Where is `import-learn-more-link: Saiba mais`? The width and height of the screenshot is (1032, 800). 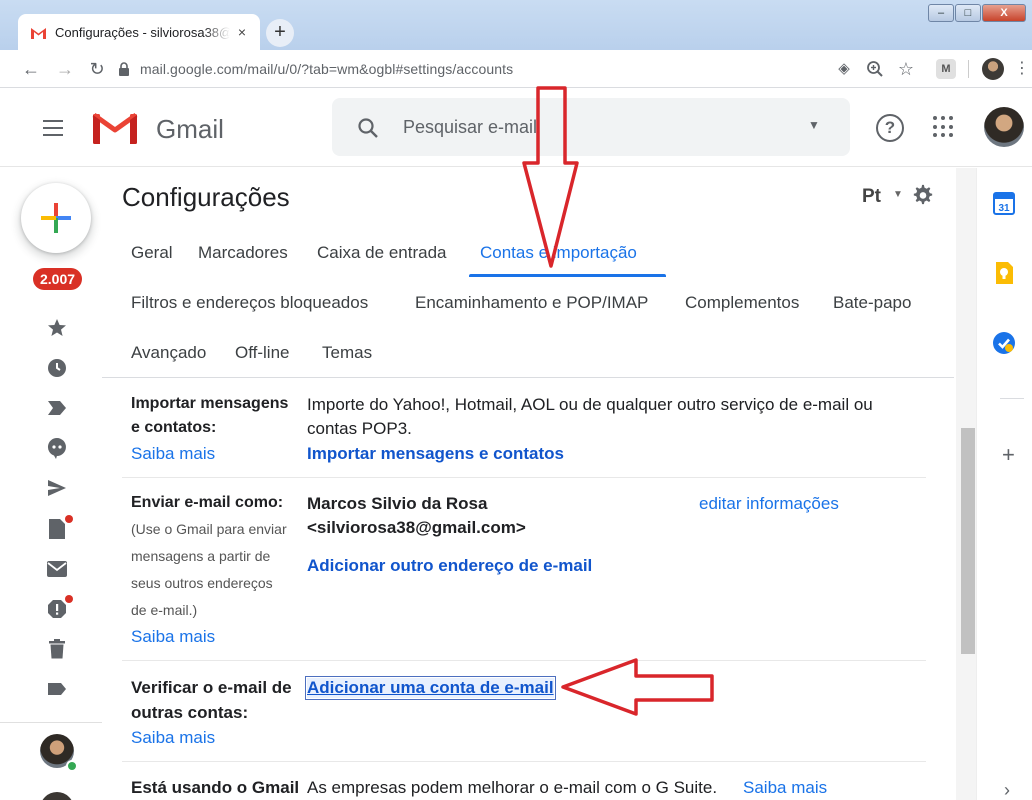 import-learn-more-link: Saiba mais is located at coordinates (173, 454).